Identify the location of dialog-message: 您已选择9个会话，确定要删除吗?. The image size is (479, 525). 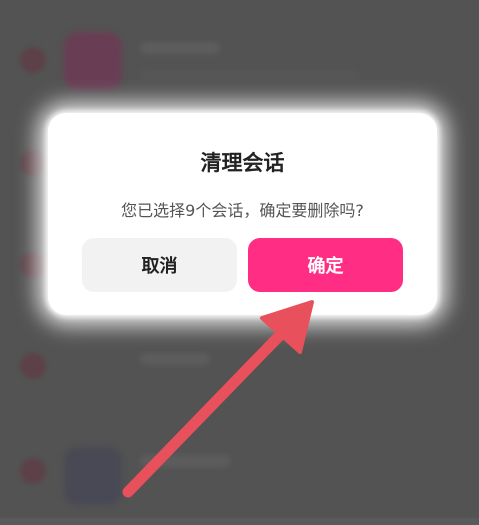
(242, 210).